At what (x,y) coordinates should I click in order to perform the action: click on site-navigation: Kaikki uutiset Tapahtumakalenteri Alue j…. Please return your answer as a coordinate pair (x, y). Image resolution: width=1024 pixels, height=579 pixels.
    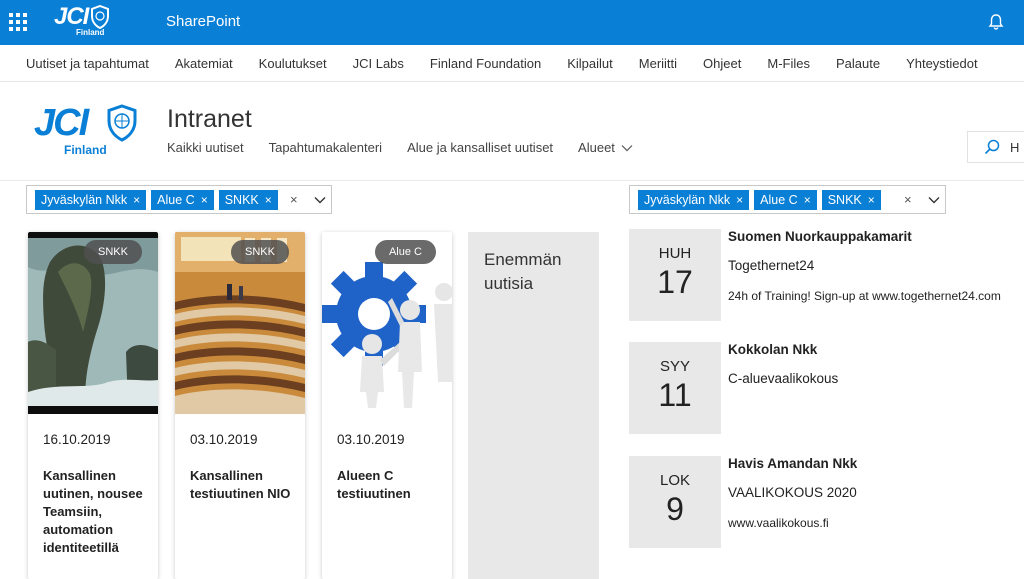
    Looking at the image, I should click on (412, 147).